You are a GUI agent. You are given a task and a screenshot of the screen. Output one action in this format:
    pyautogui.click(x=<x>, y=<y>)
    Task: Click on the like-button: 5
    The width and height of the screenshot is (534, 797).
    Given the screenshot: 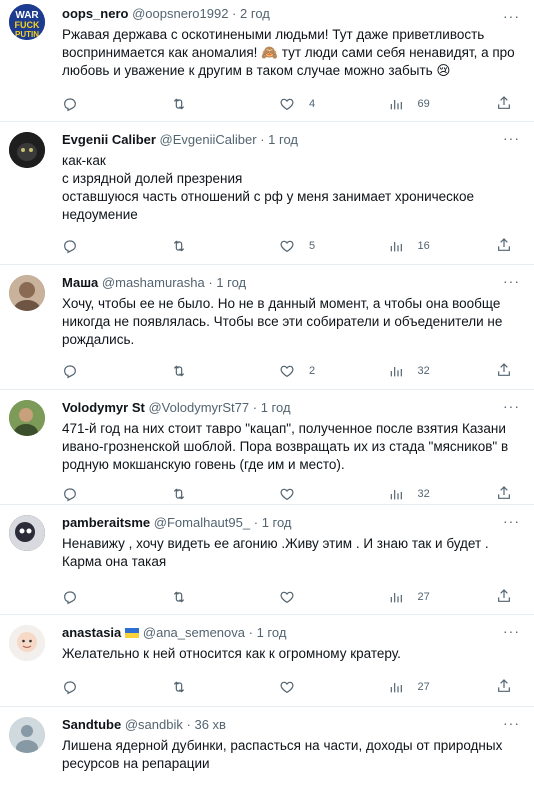 What is the action you would take?
    pyautogui.click(x=333, y=246)
    